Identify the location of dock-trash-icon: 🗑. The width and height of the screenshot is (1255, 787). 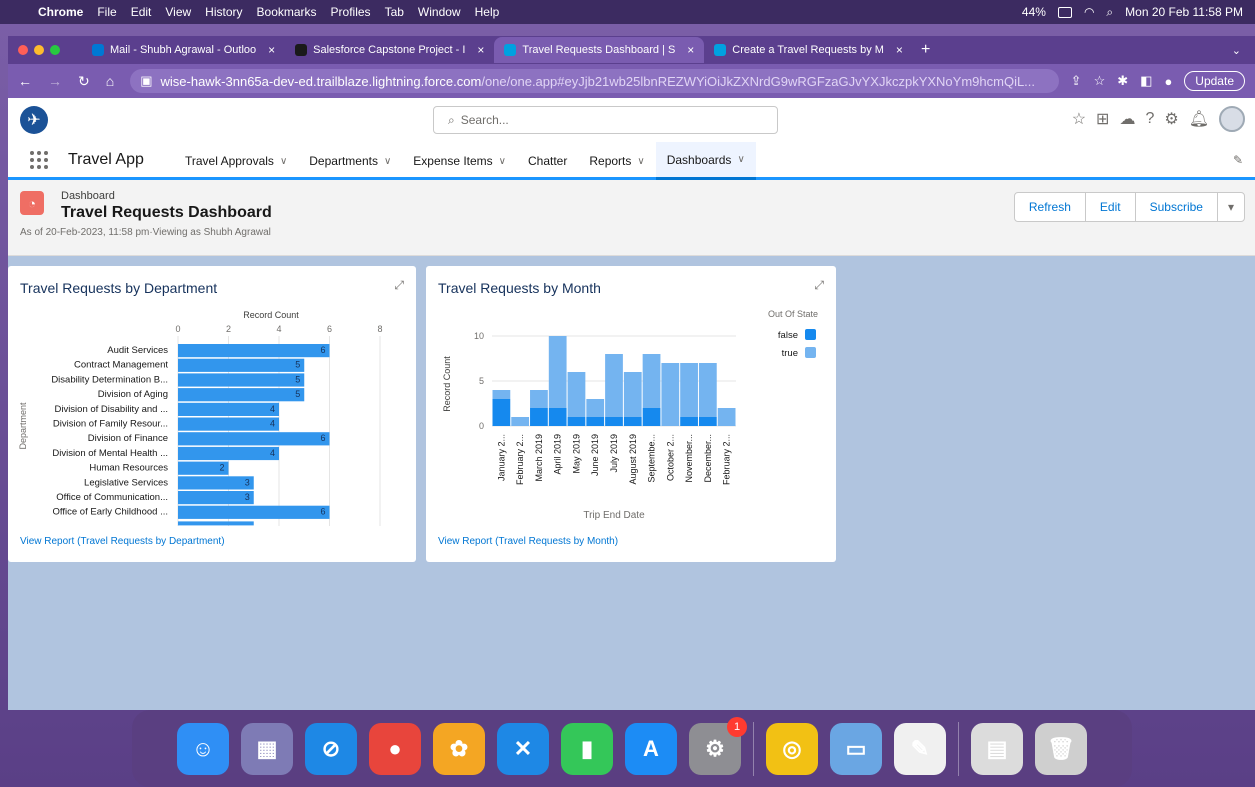
(1061, 748).